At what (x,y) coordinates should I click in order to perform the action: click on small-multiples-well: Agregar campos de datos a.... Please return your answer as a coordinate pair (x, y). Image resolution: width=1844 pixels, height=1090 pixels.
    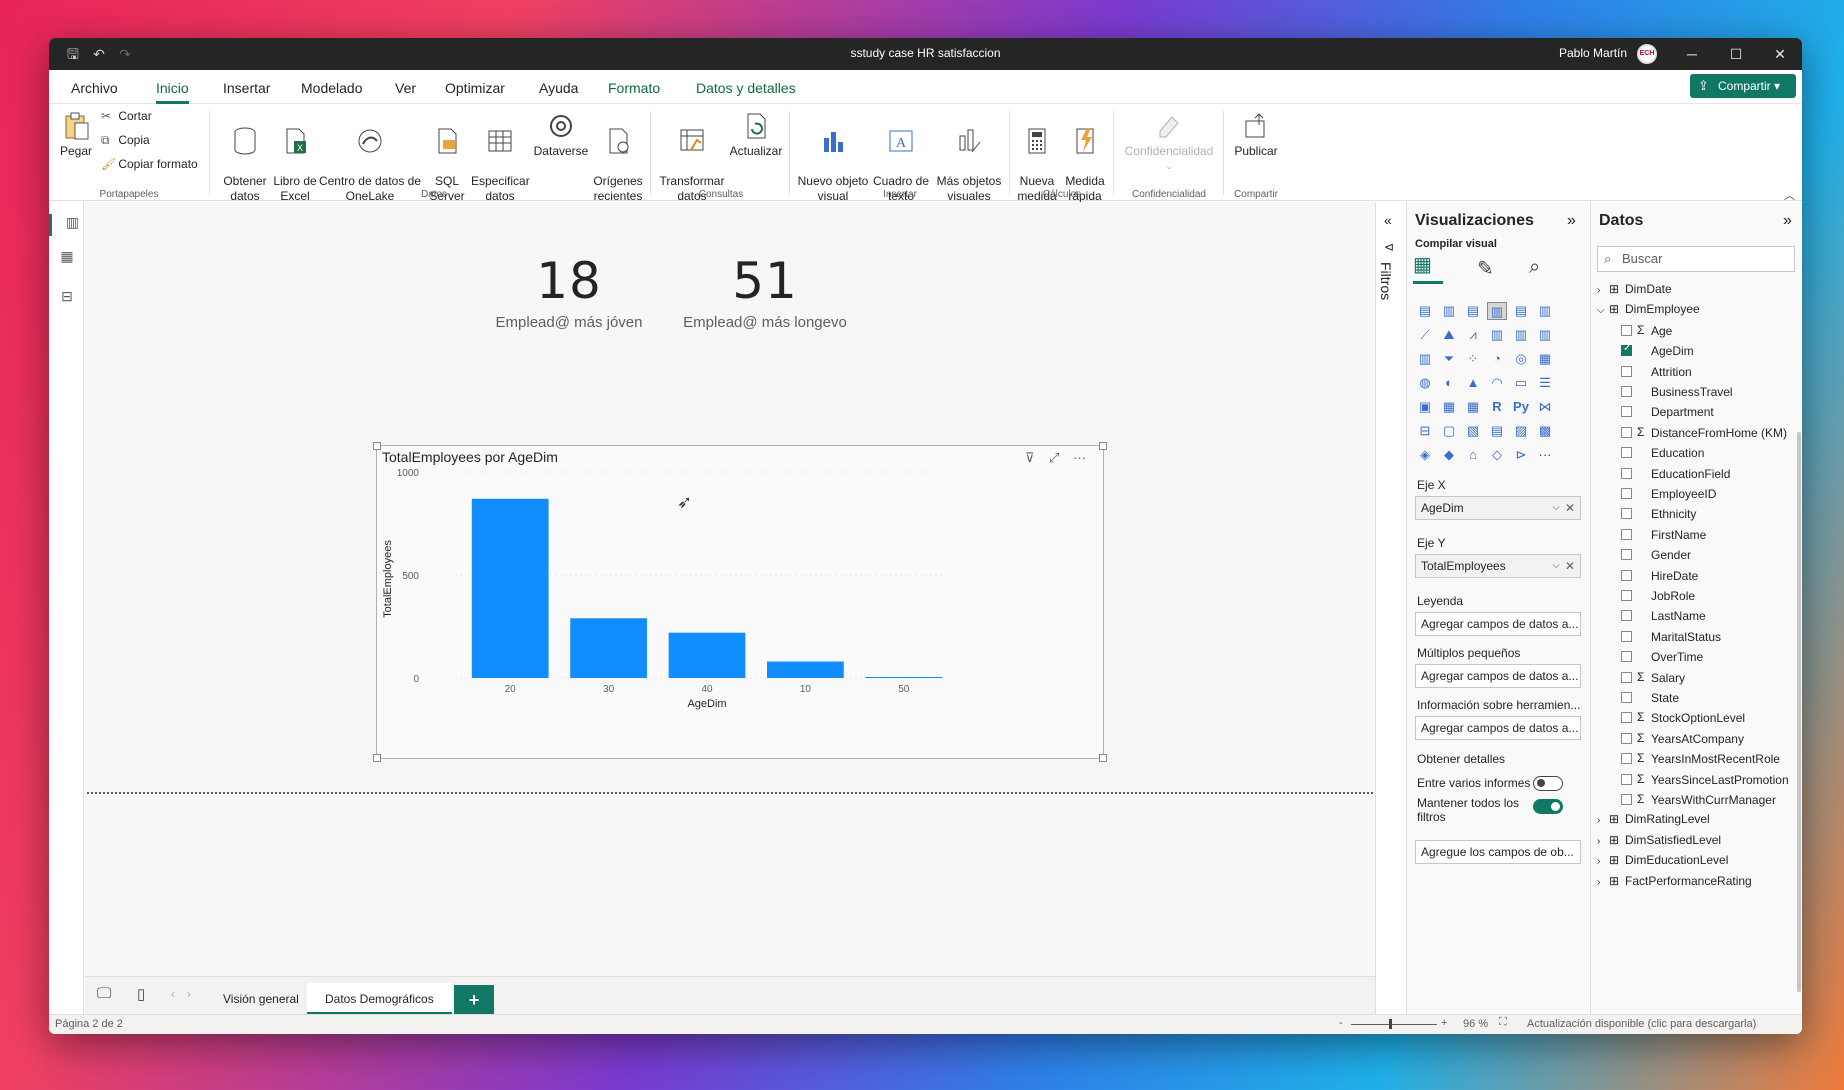
    Looking at the image, I should click on (1498, 676).